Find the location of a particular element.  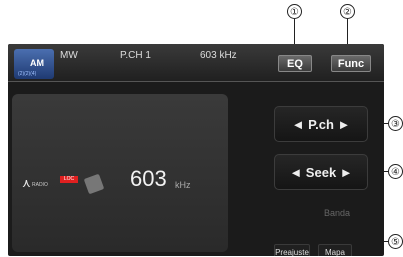

callout-3: ③ is located at coordinates (395, 123).